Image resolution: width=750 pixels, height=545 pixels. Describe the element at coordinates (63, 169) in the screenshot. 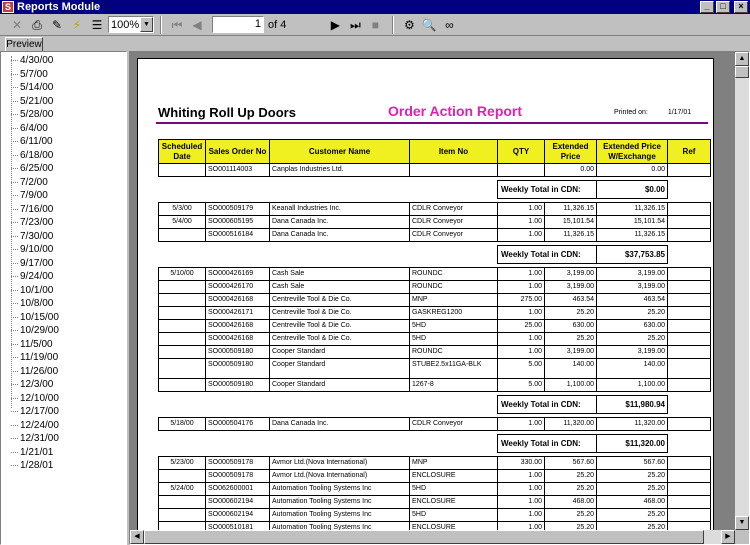

I see `tree-item: 6/25/00` at that location.